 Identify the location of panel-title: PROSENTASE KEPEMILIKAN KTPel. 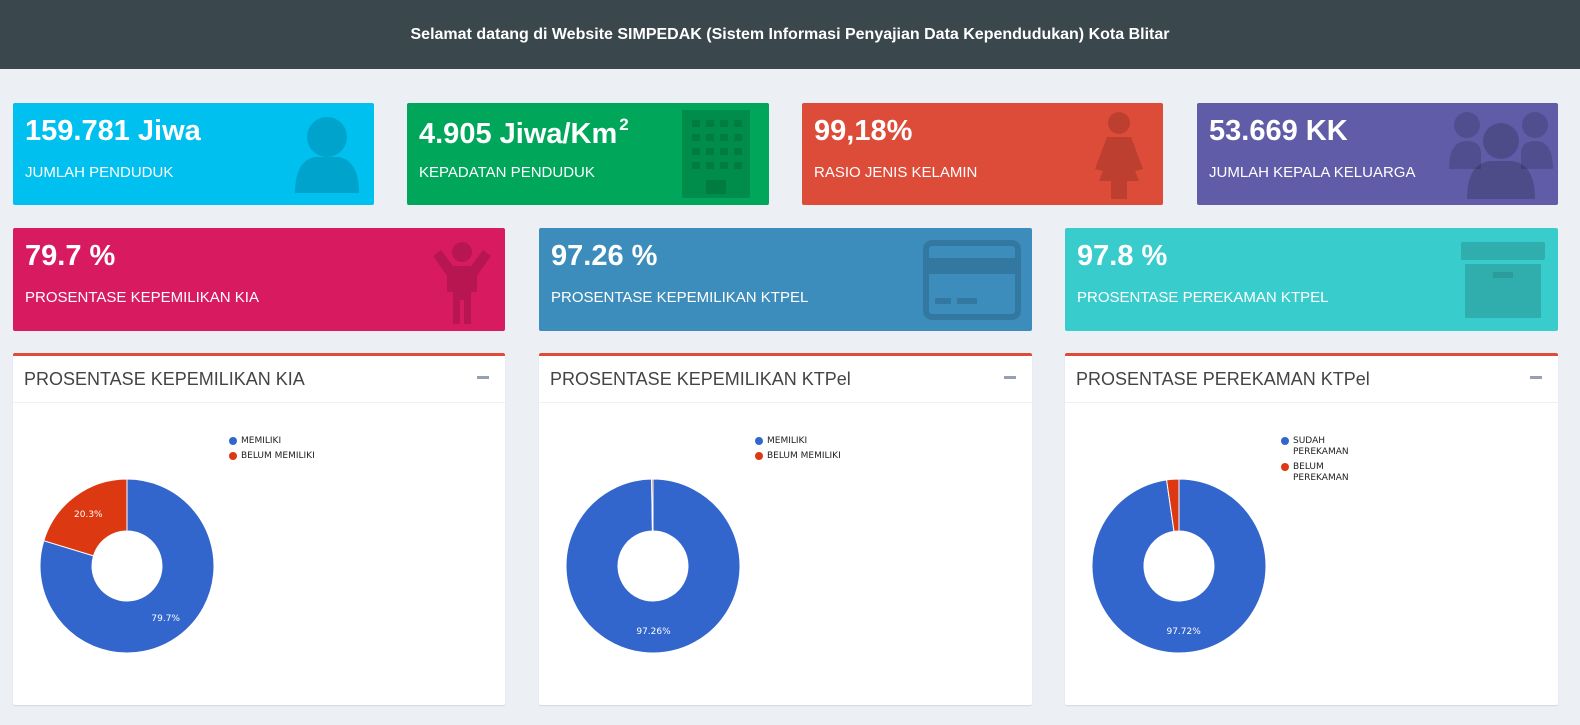
(700, 379).